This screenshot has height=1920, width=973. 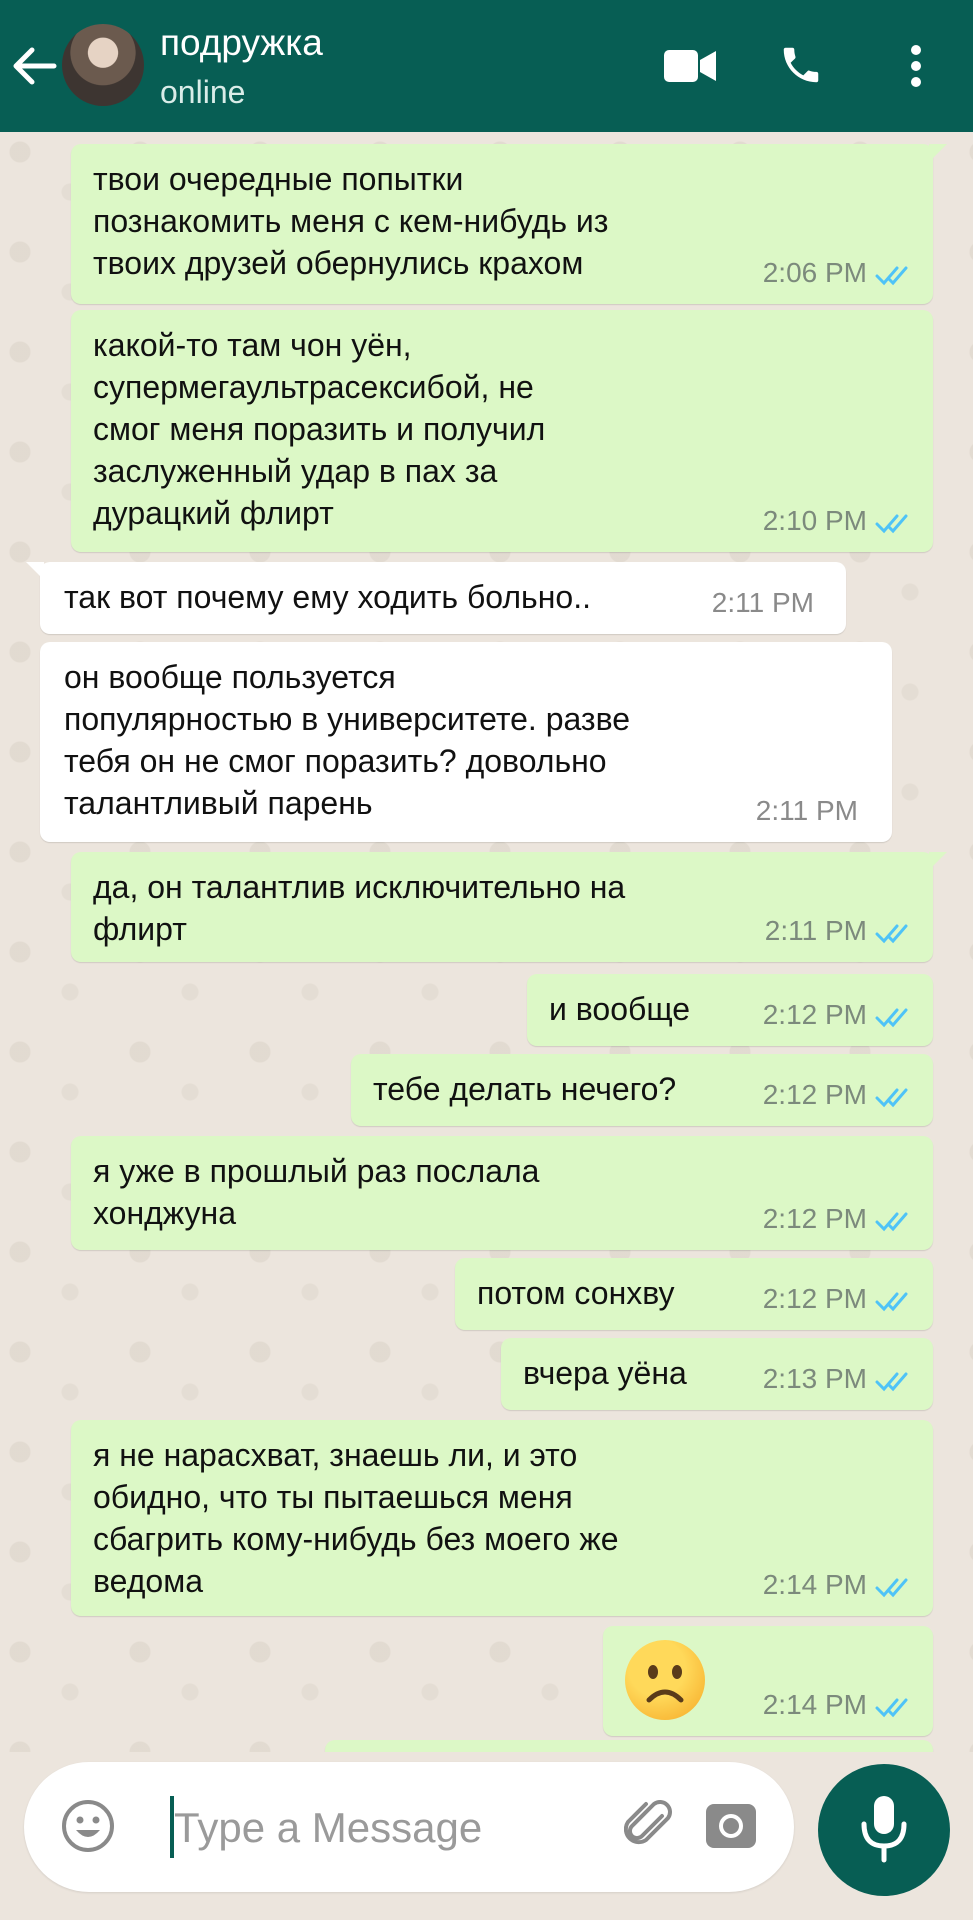 I want to click on message-meta: 2:10 PM, so click(x=839, y=521).